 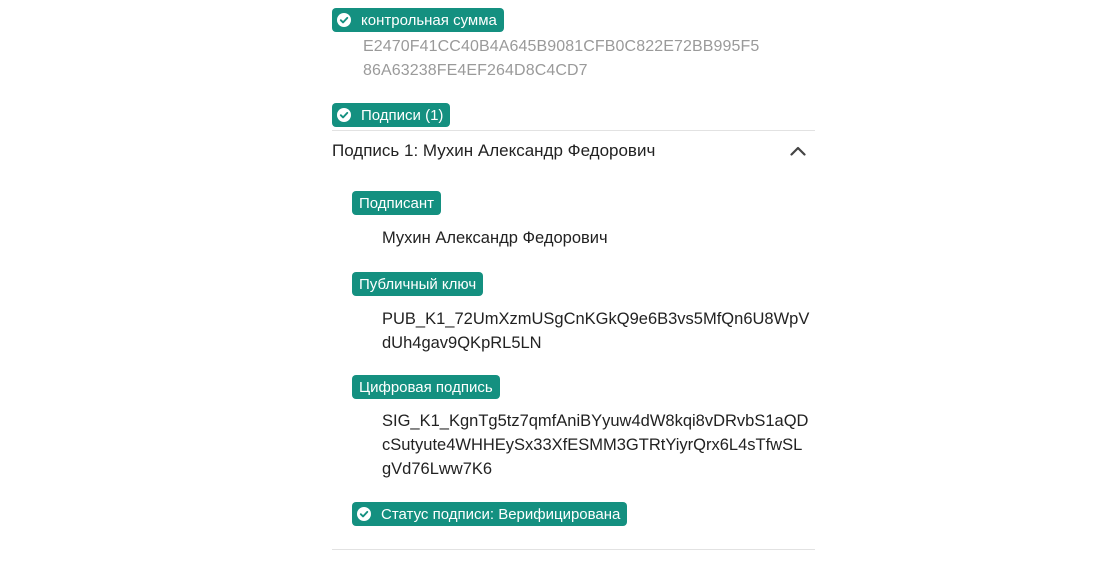 What do you see at coordinates (501, 514) in the screenshot?
I see `signature-status-label: Статус подписи: Верифицирована` at bounding box center [501, 514].